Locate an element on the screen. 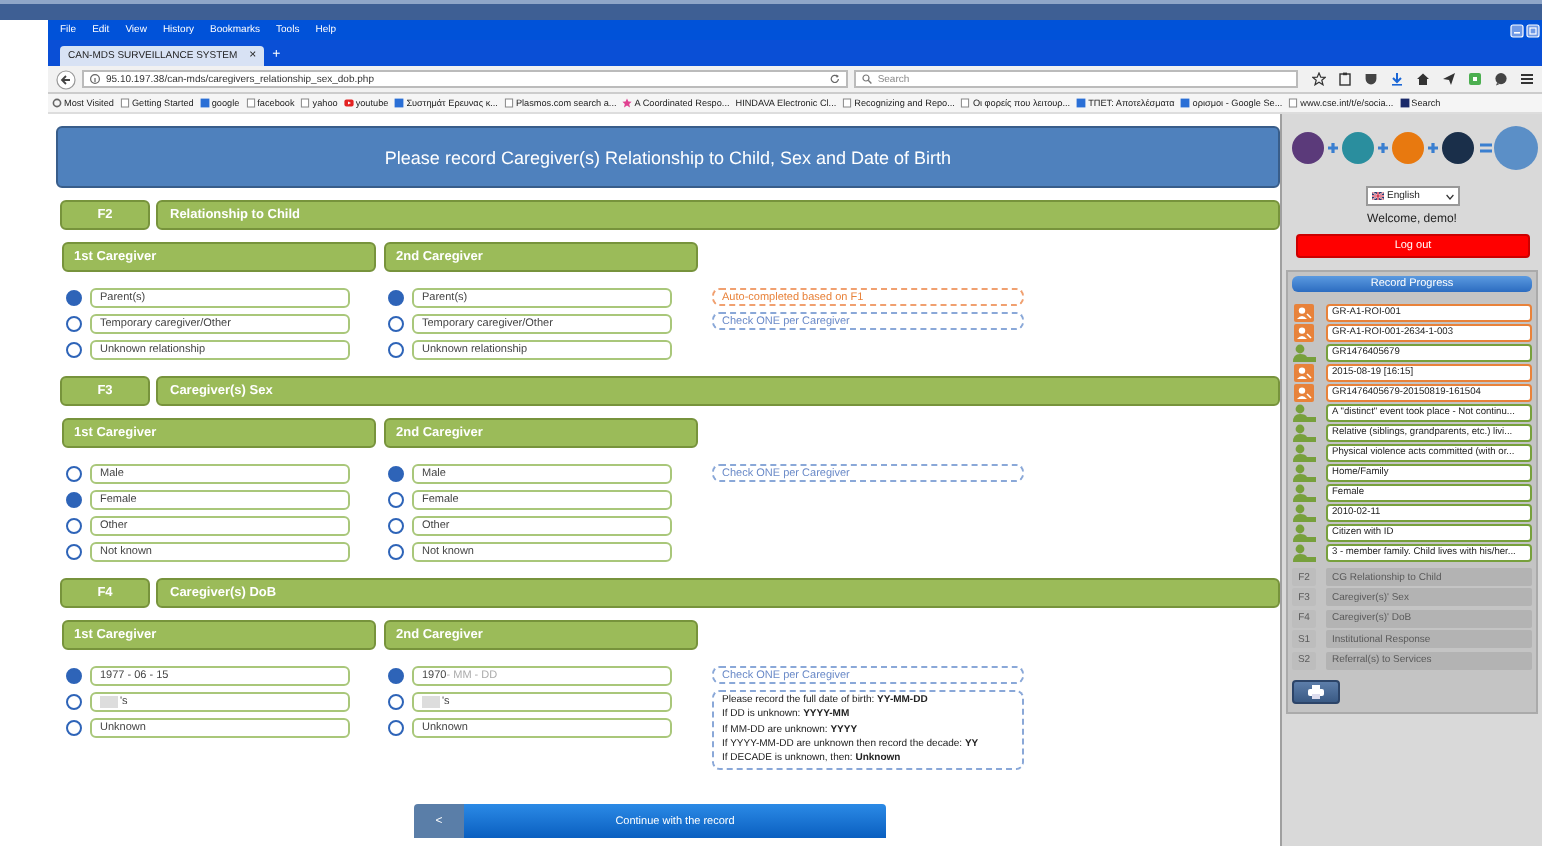 This screenshot has height=846, width=1542. caret-icon is located at coordinates (1449, 196).